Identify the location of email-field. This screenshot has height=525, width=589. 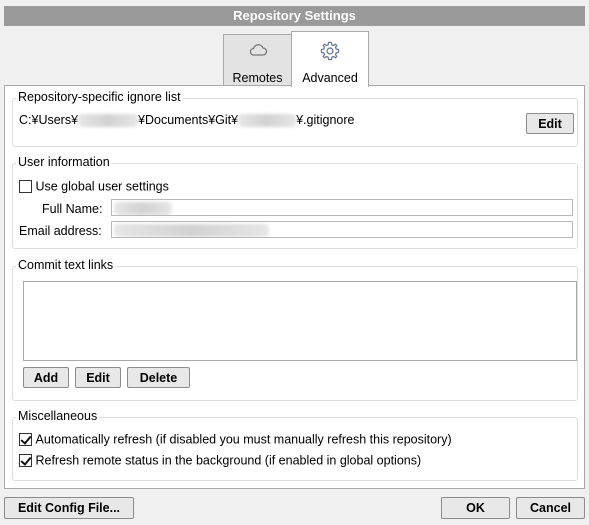
(342, 229).